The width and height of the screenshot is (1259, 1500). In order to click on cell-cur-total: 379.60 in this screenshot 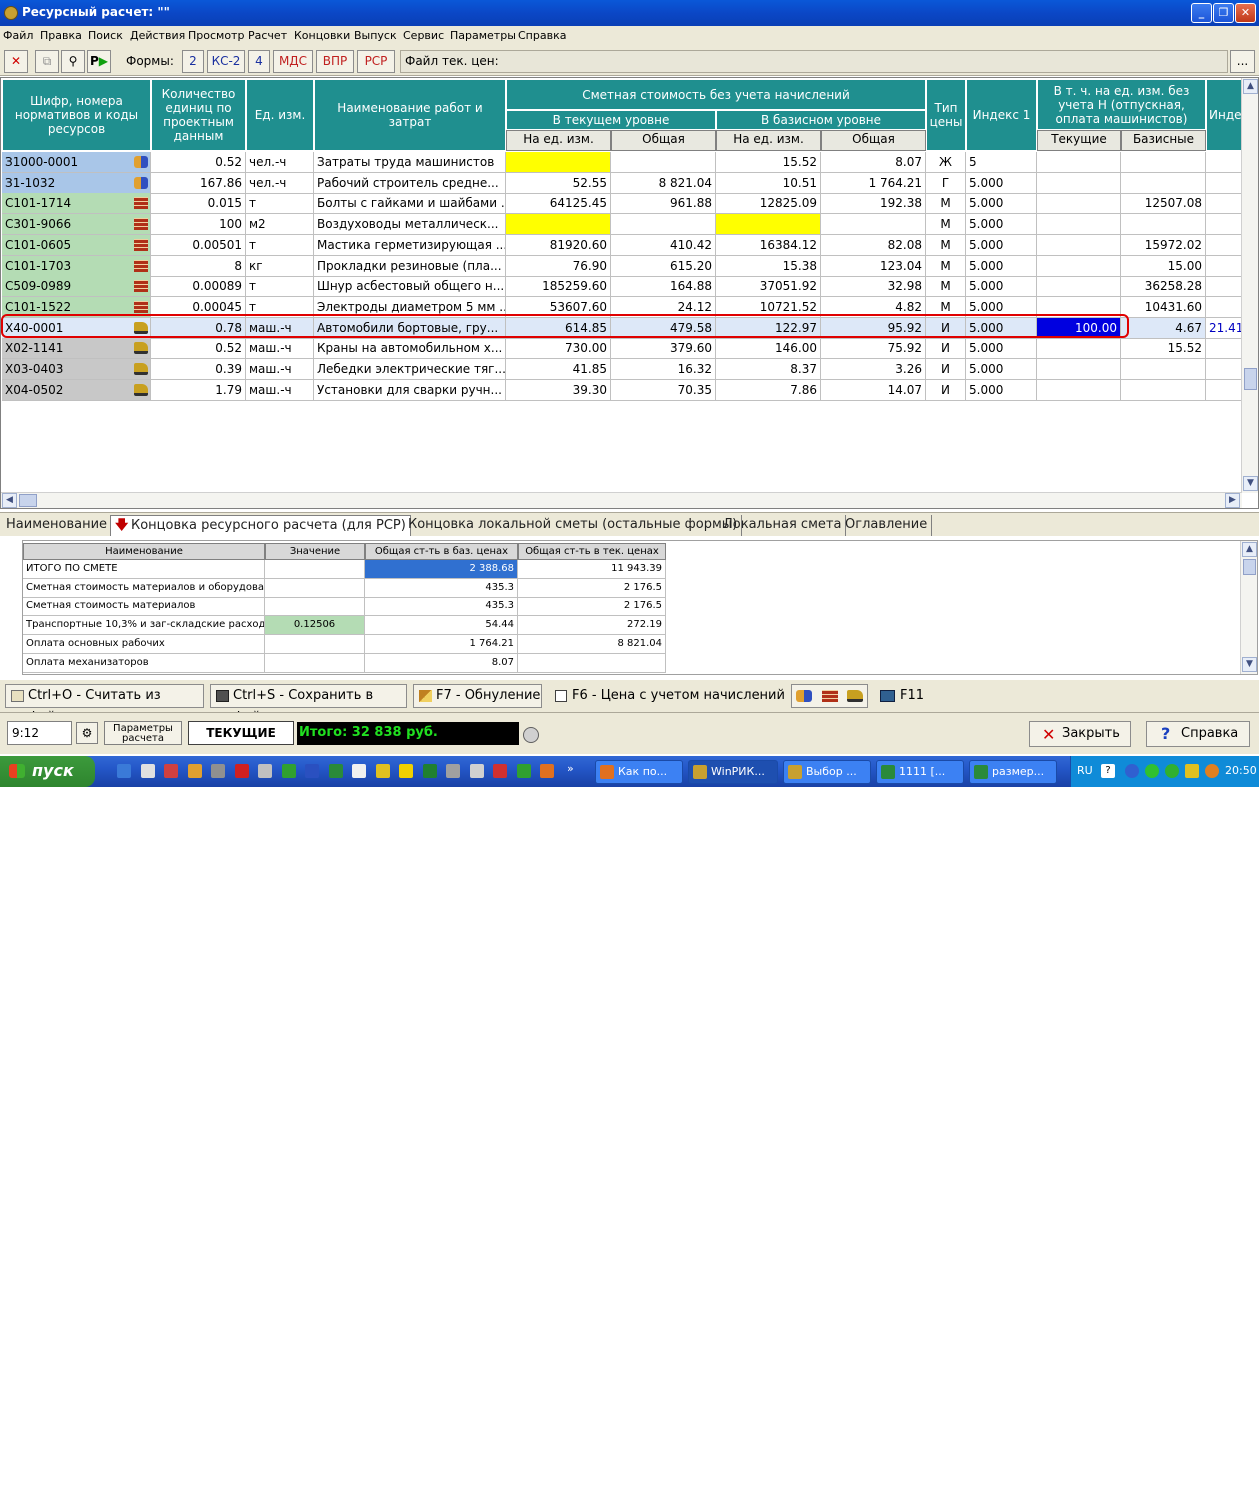, I will do `click(663, 349)`.